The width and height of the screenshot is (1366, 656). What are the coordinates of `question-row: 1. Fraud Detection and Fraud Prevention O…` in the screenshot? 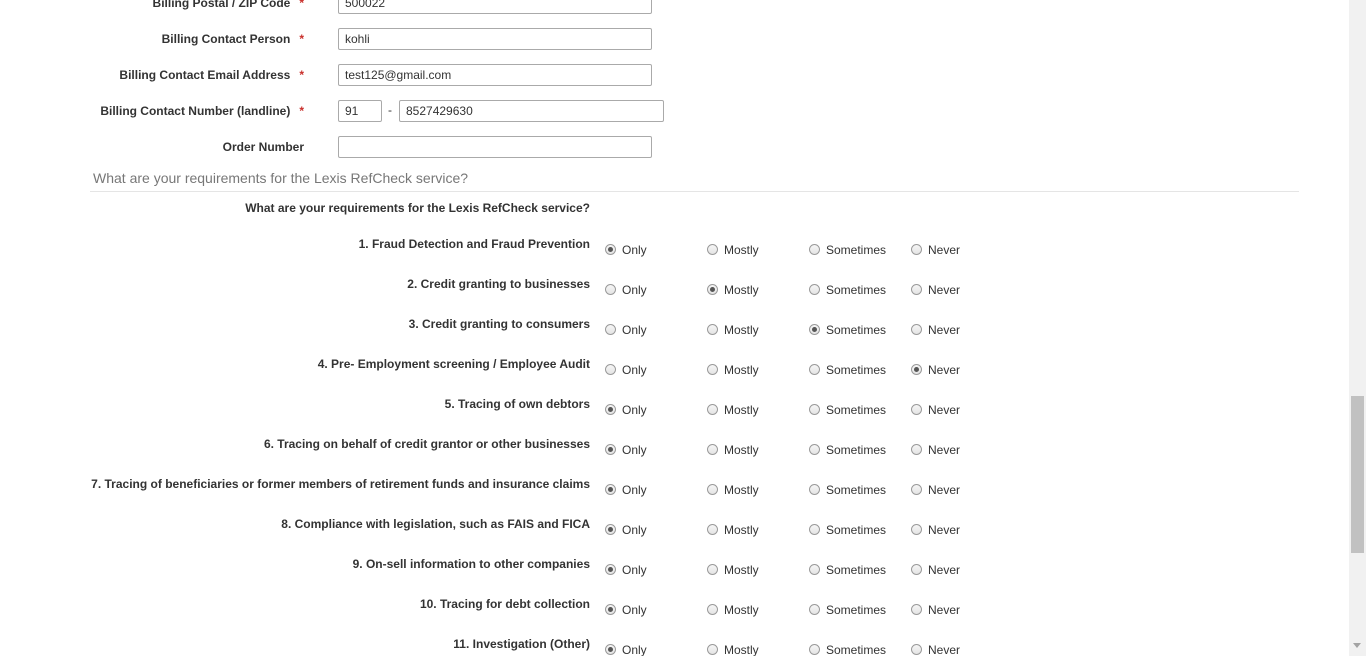 It's located at (674, 251).